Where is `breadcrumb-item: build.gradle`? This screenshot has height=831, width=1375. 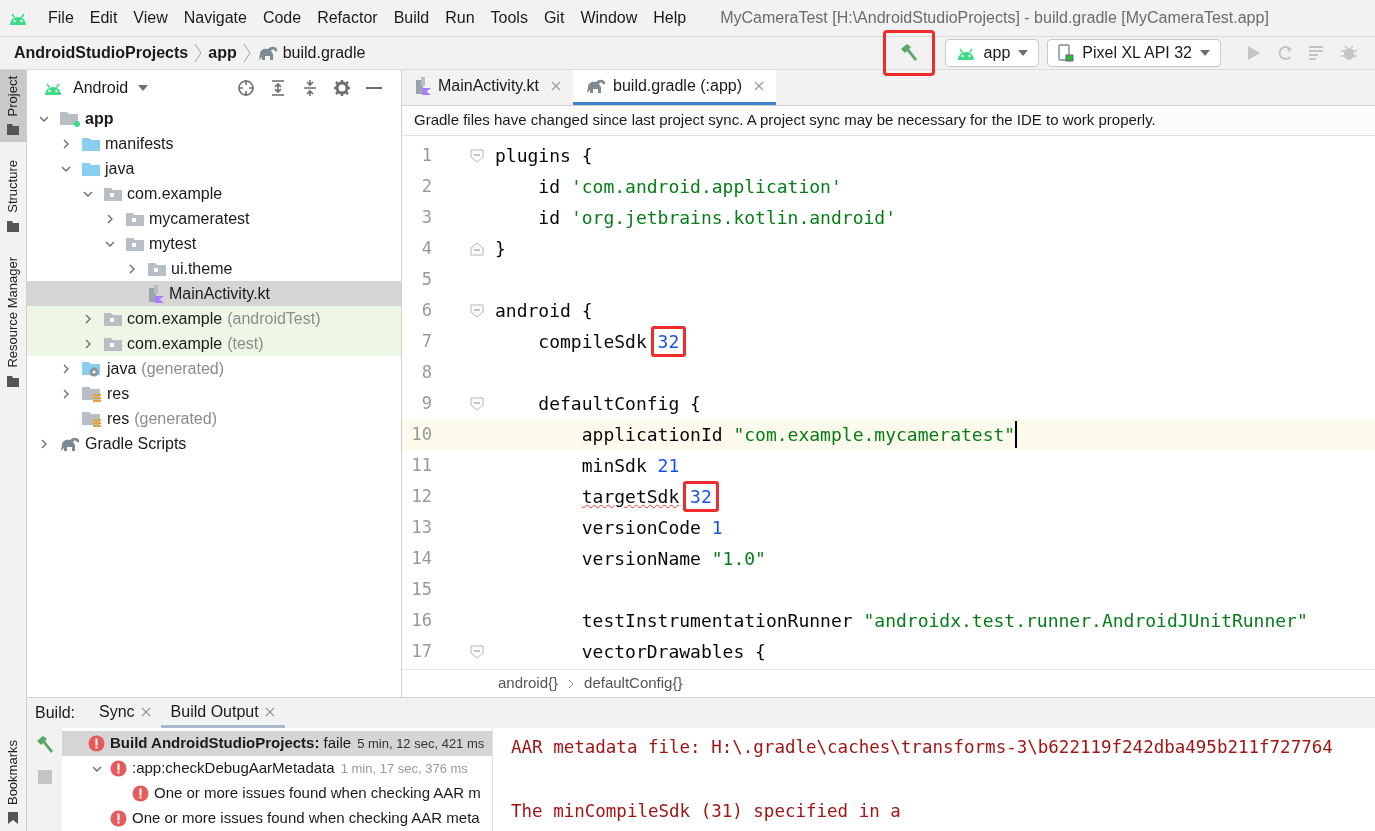
breadcrumb-item: build.gradle is located at coordinates (324, 53).